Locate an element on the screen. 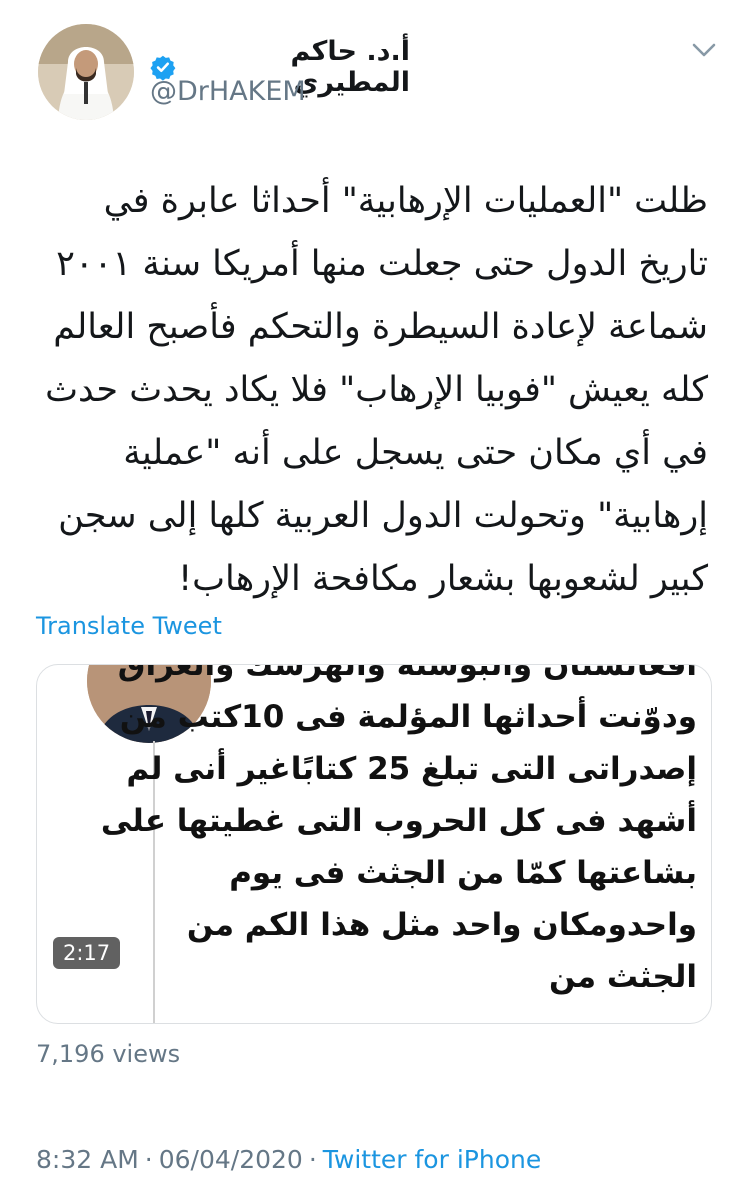 Image resolution: width=746 pixels, height=1200 pixels. author-avatar is located at coordinates (86, 72).